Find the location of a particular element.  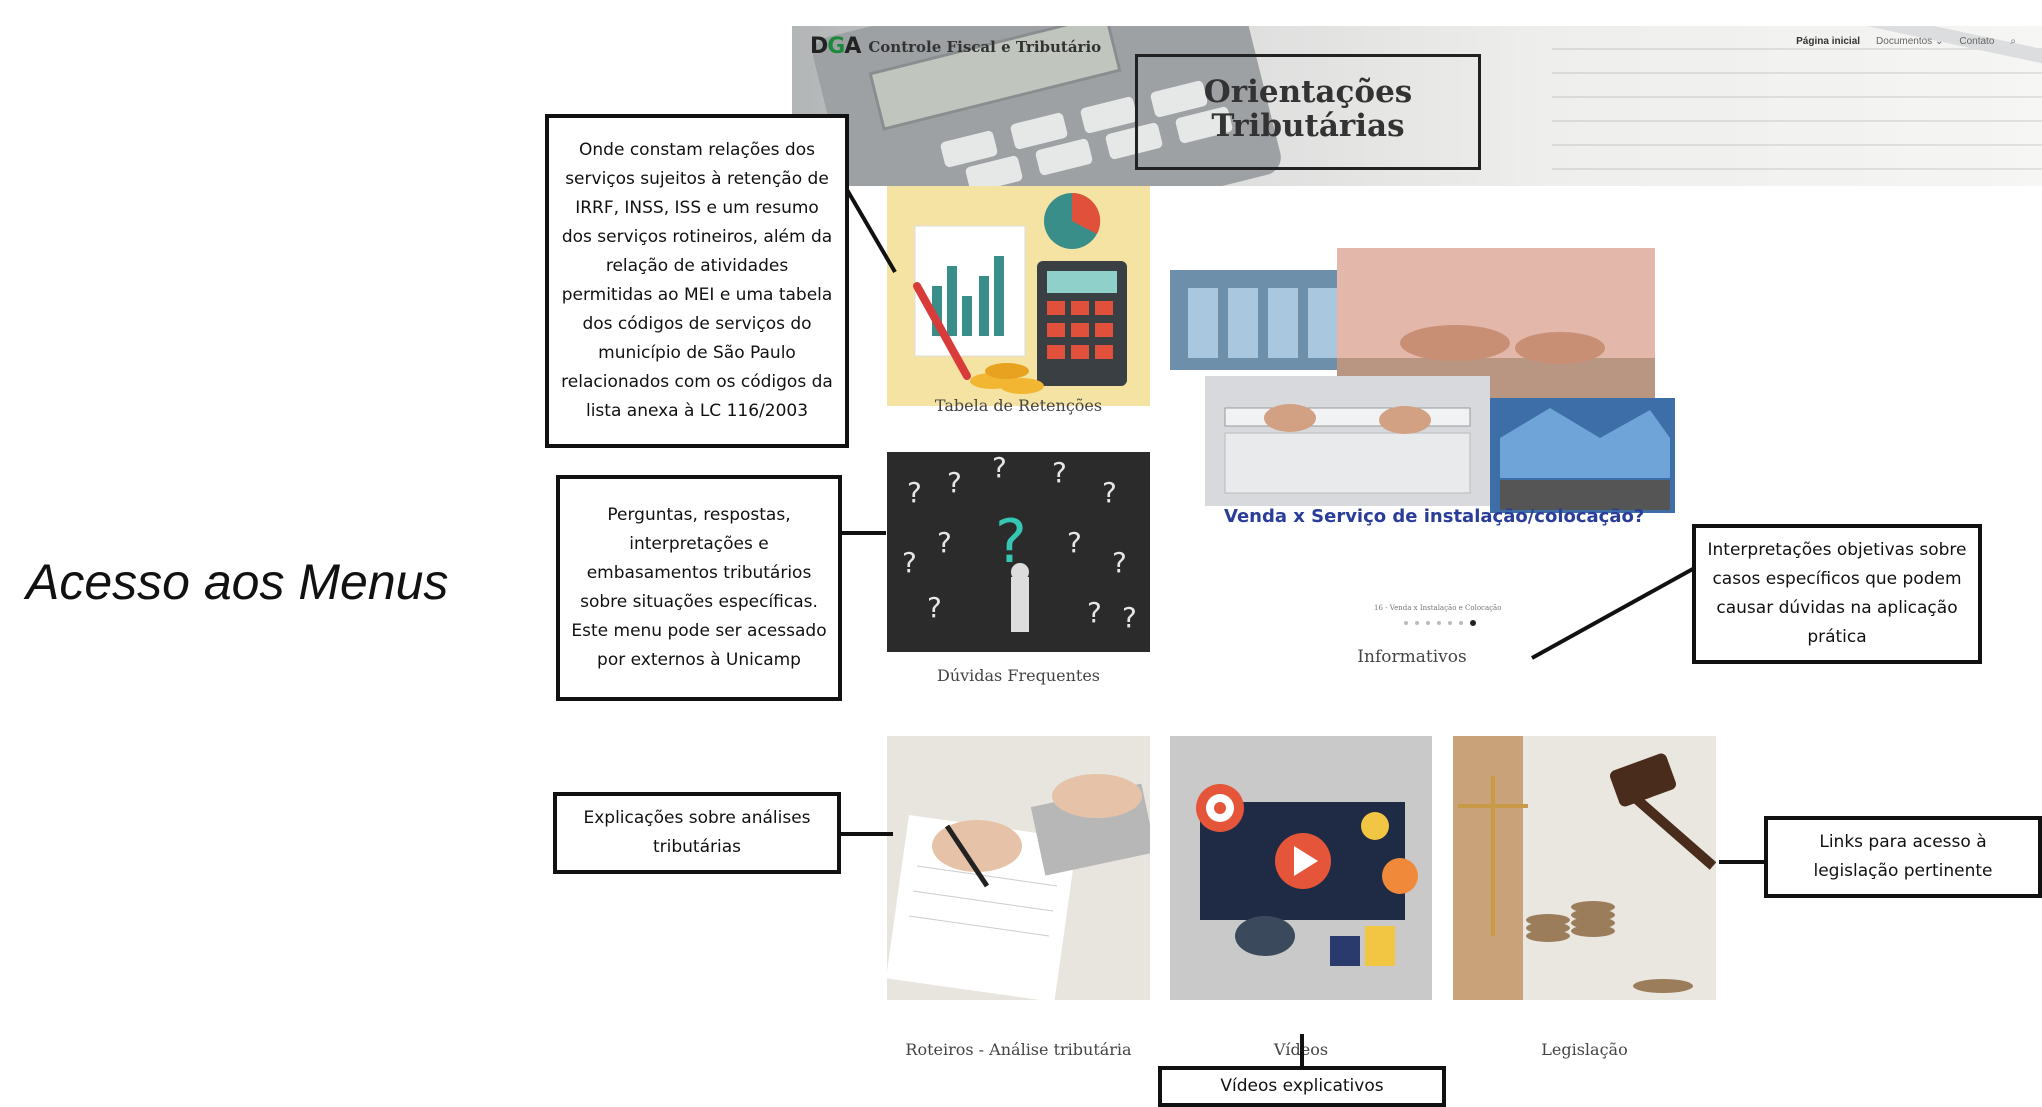

annotation-videos: Vídeos explicativos is located at coordinates (1302, 1086).